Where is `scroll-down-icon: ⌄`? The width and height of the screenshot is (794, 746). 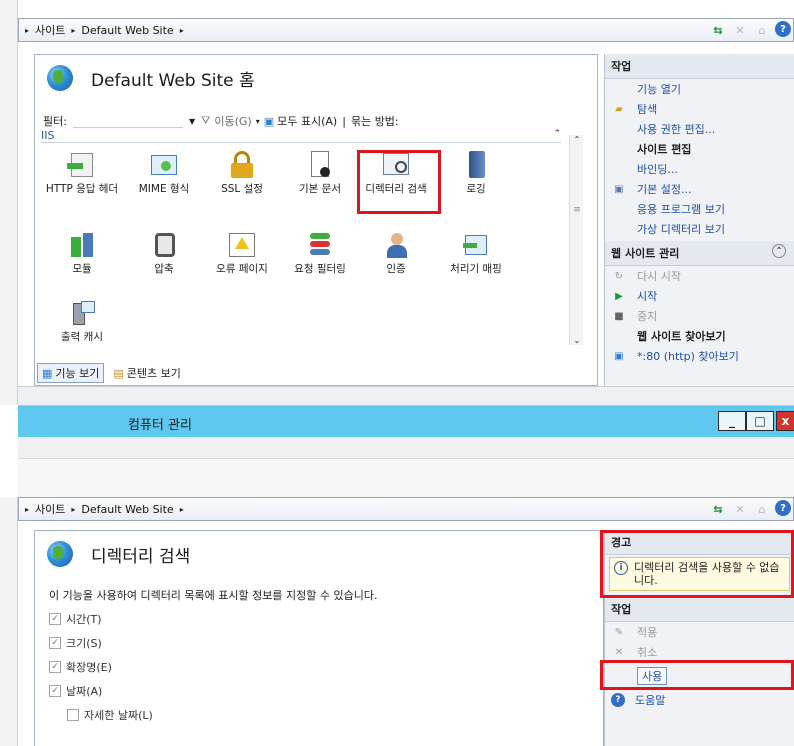
scroll-down-icon: ⌄ is located at coordinates (577, 340).